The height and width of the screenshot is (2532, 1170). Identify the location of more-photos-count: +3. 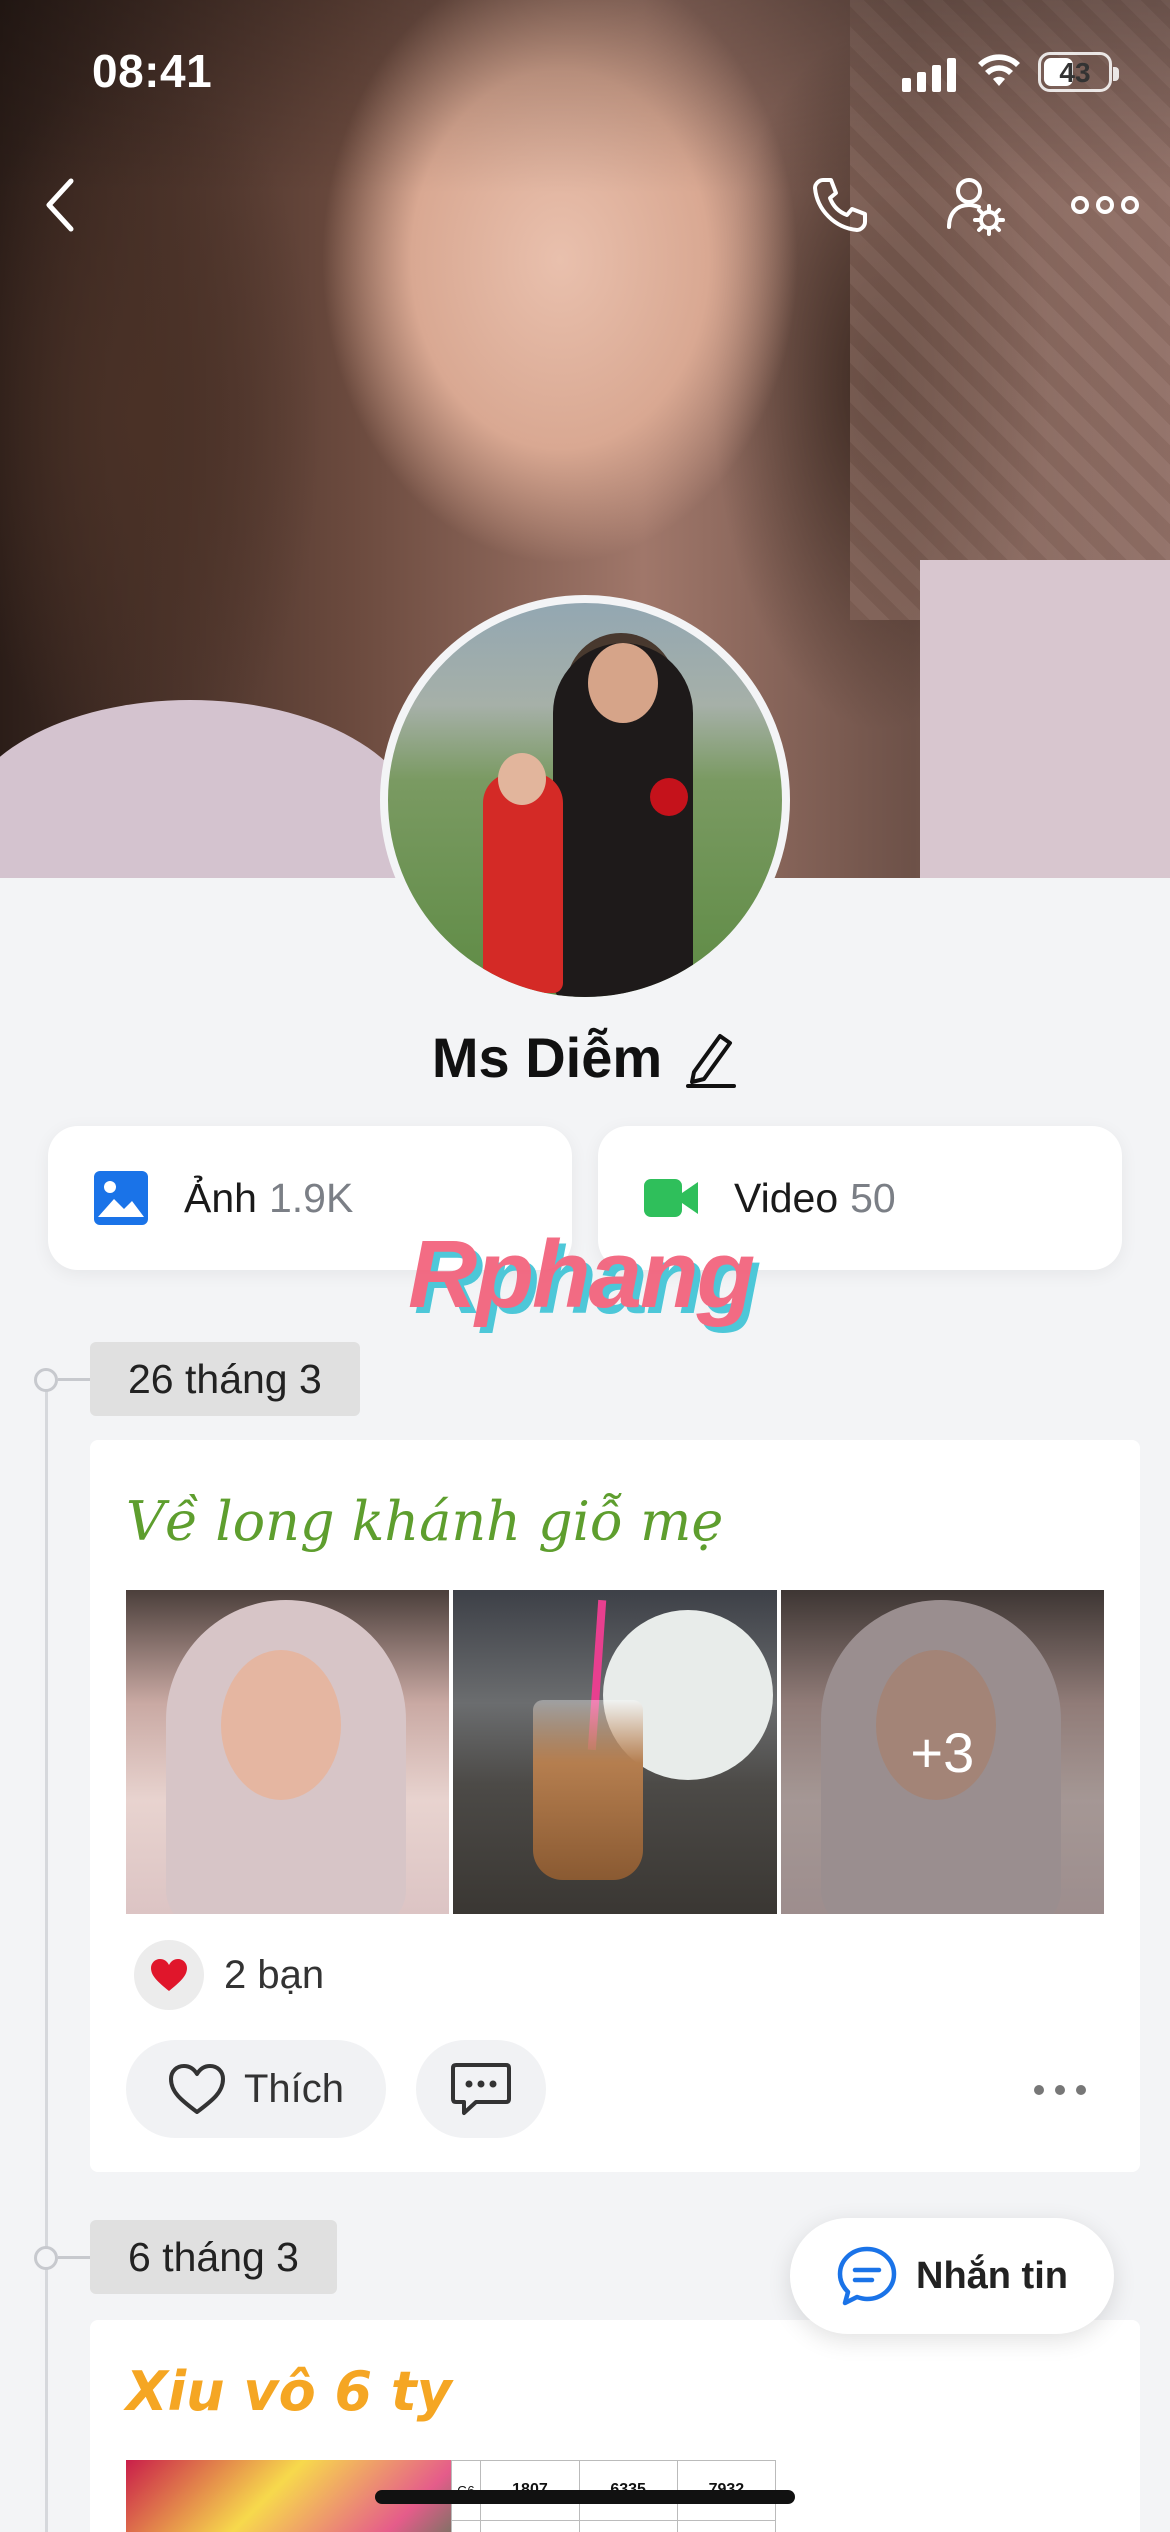
(942, 1752).